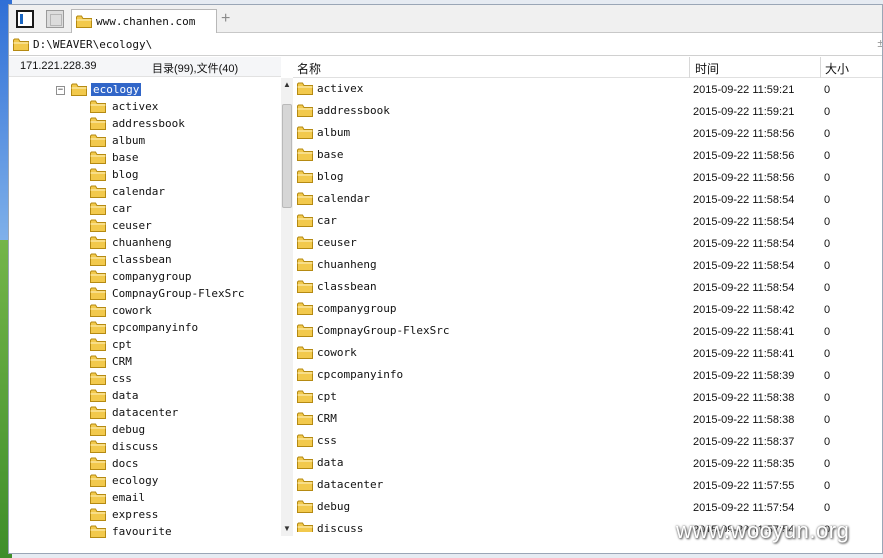  Describe the element at coordinates (132, 259) in the screenshot. I see `tree-item: classbean` at that location.